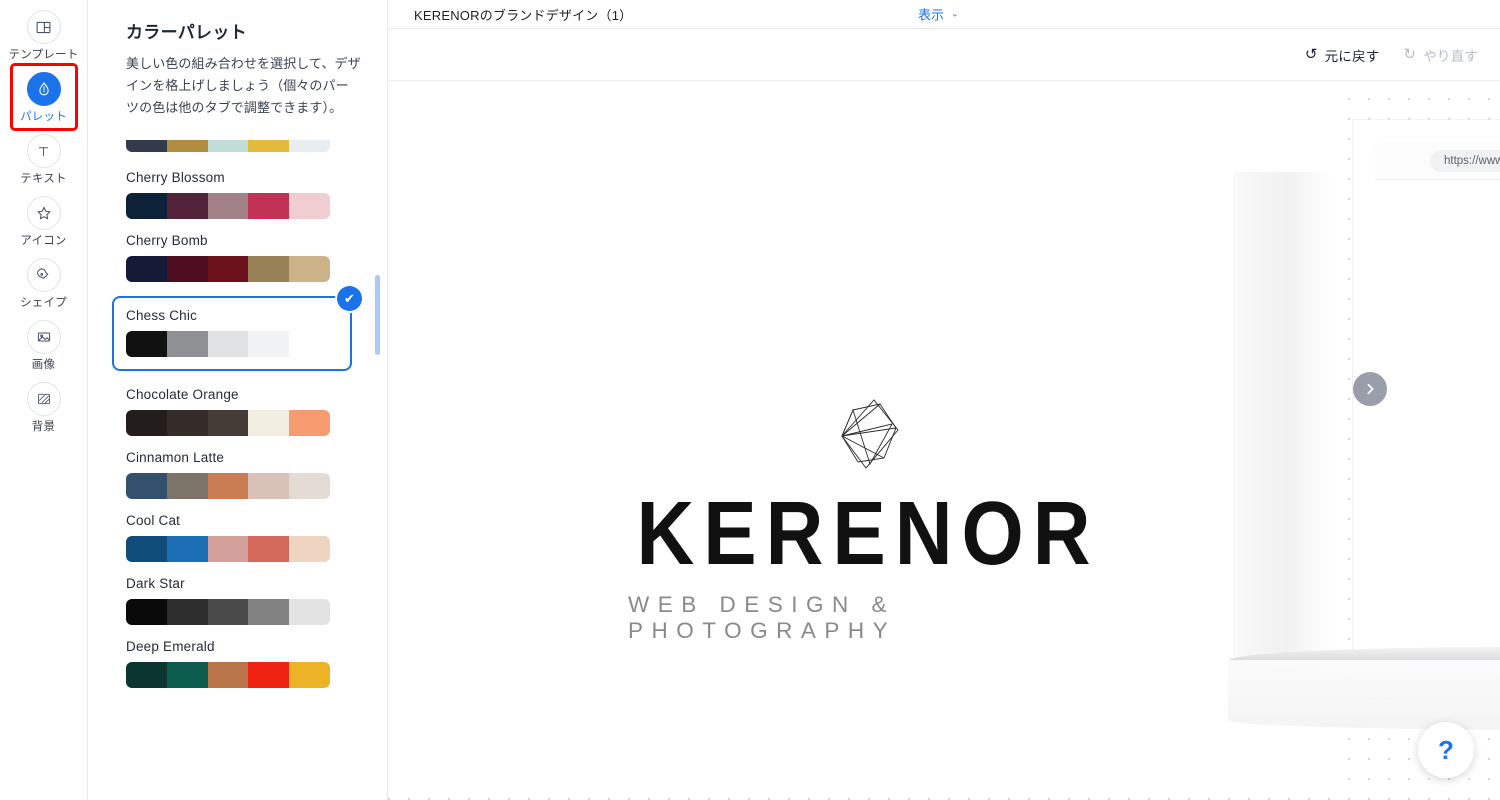  I want to click on list-item, so click(244, 146).